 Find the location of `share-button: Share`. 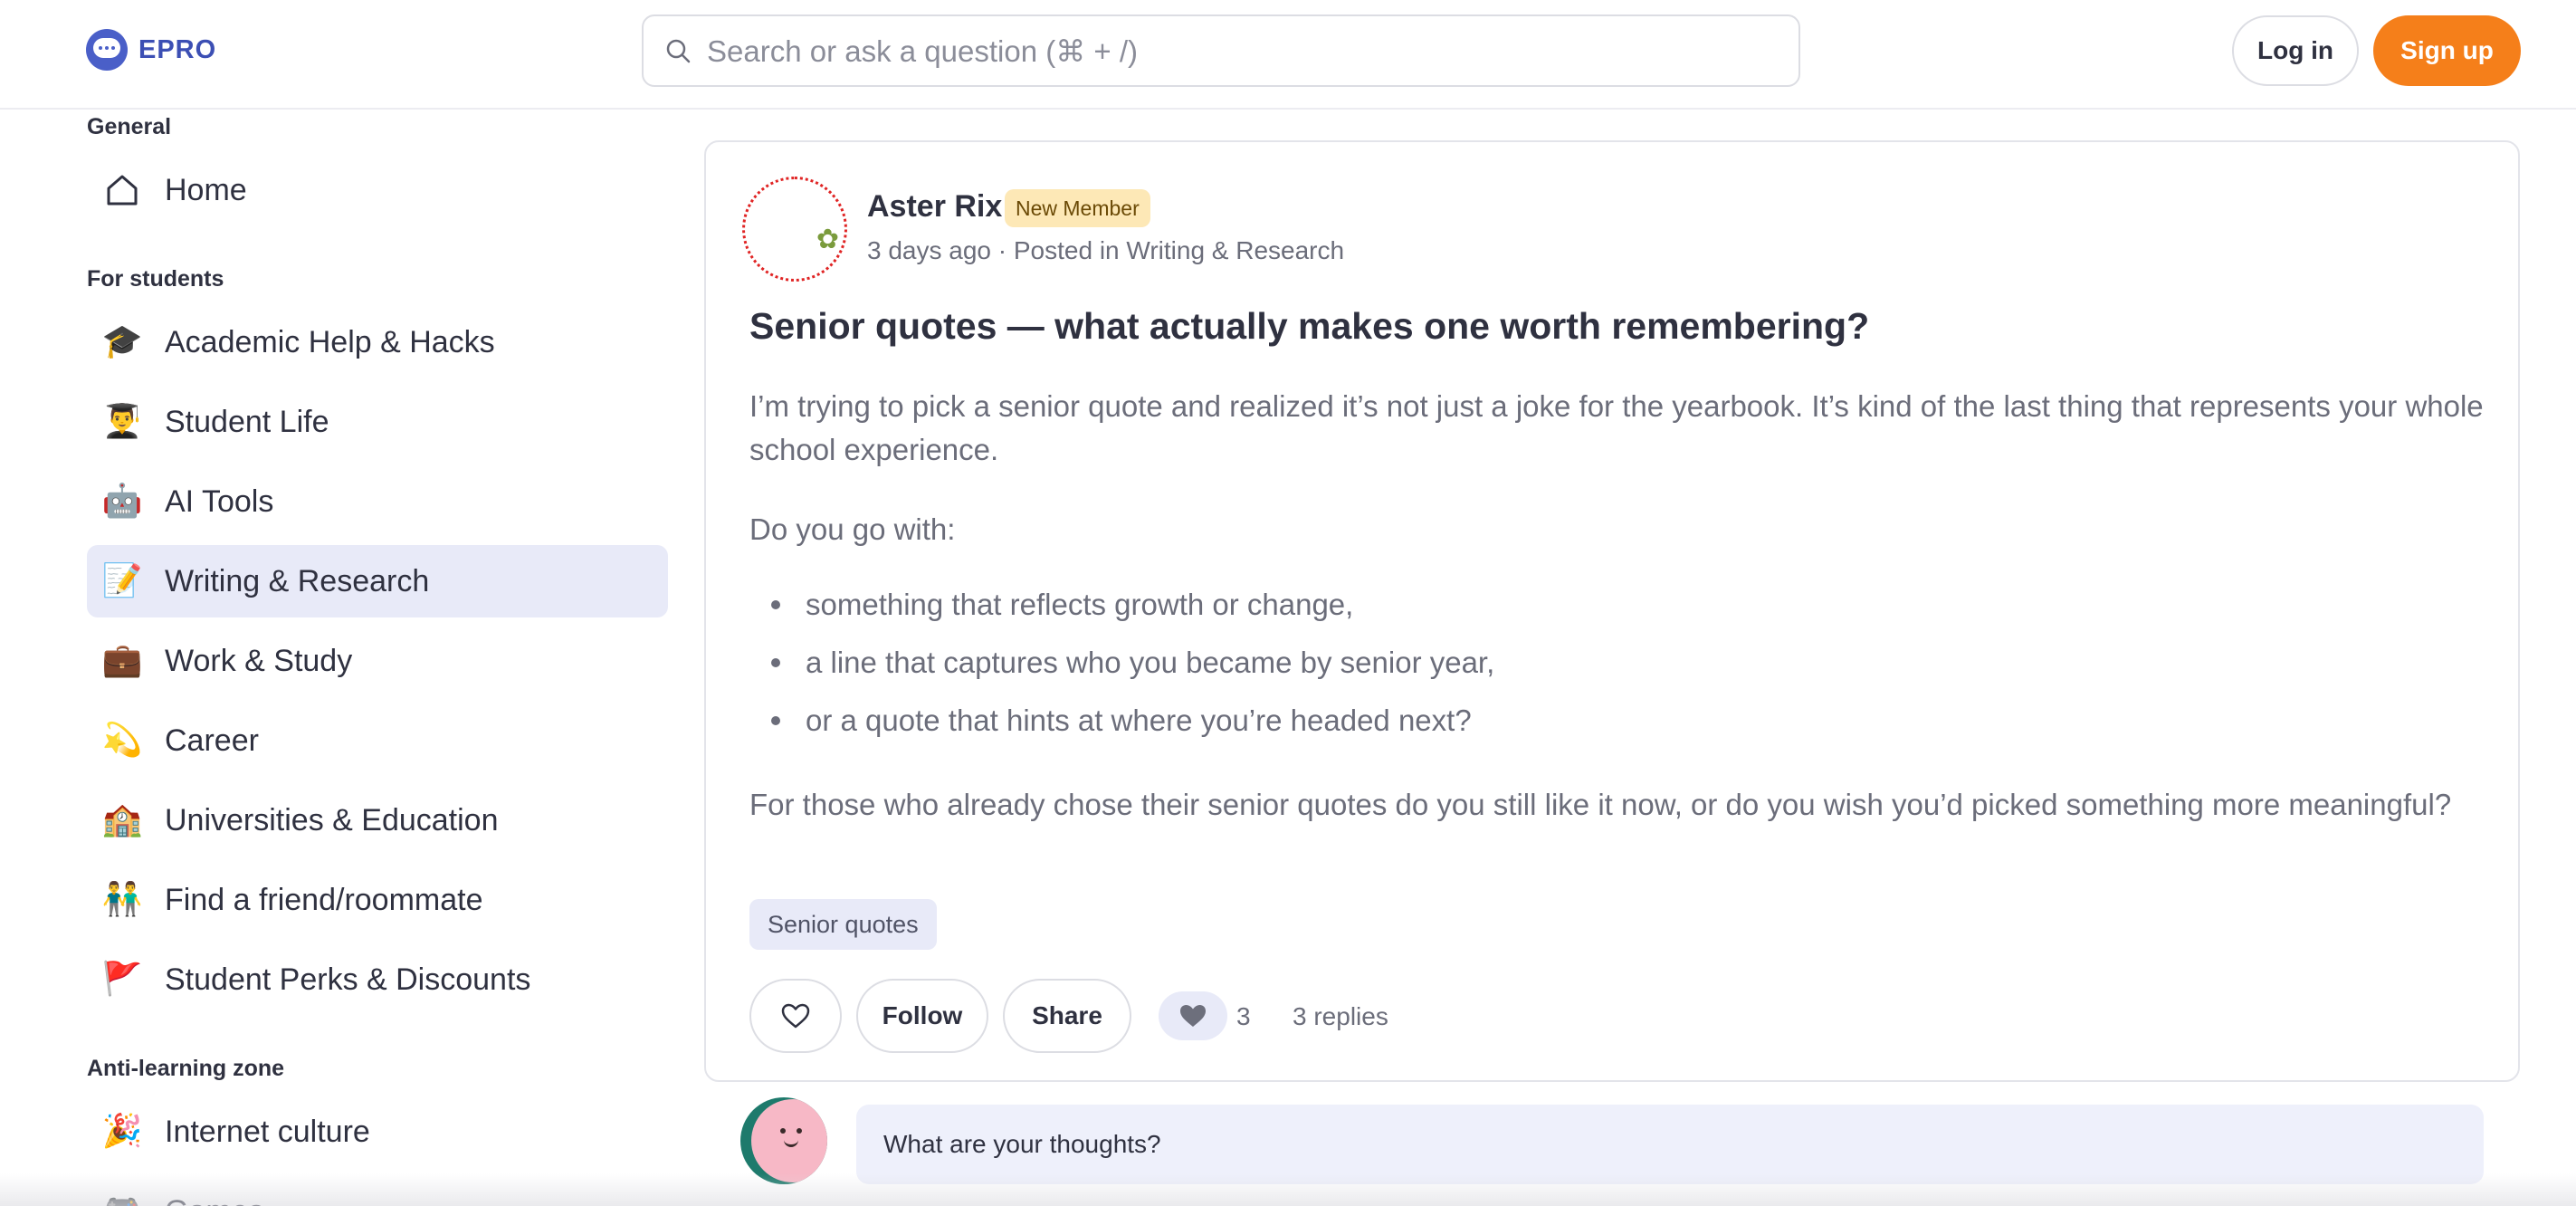

share-button: Share is located at coordinates (1067, 1016).